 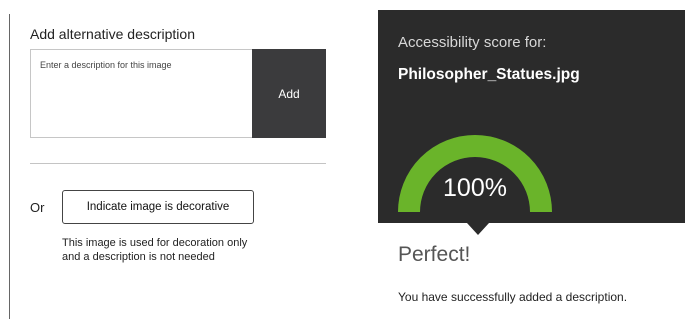 I want to click on alt-description-heading: Add alternative description, so click(x=112, y=34).